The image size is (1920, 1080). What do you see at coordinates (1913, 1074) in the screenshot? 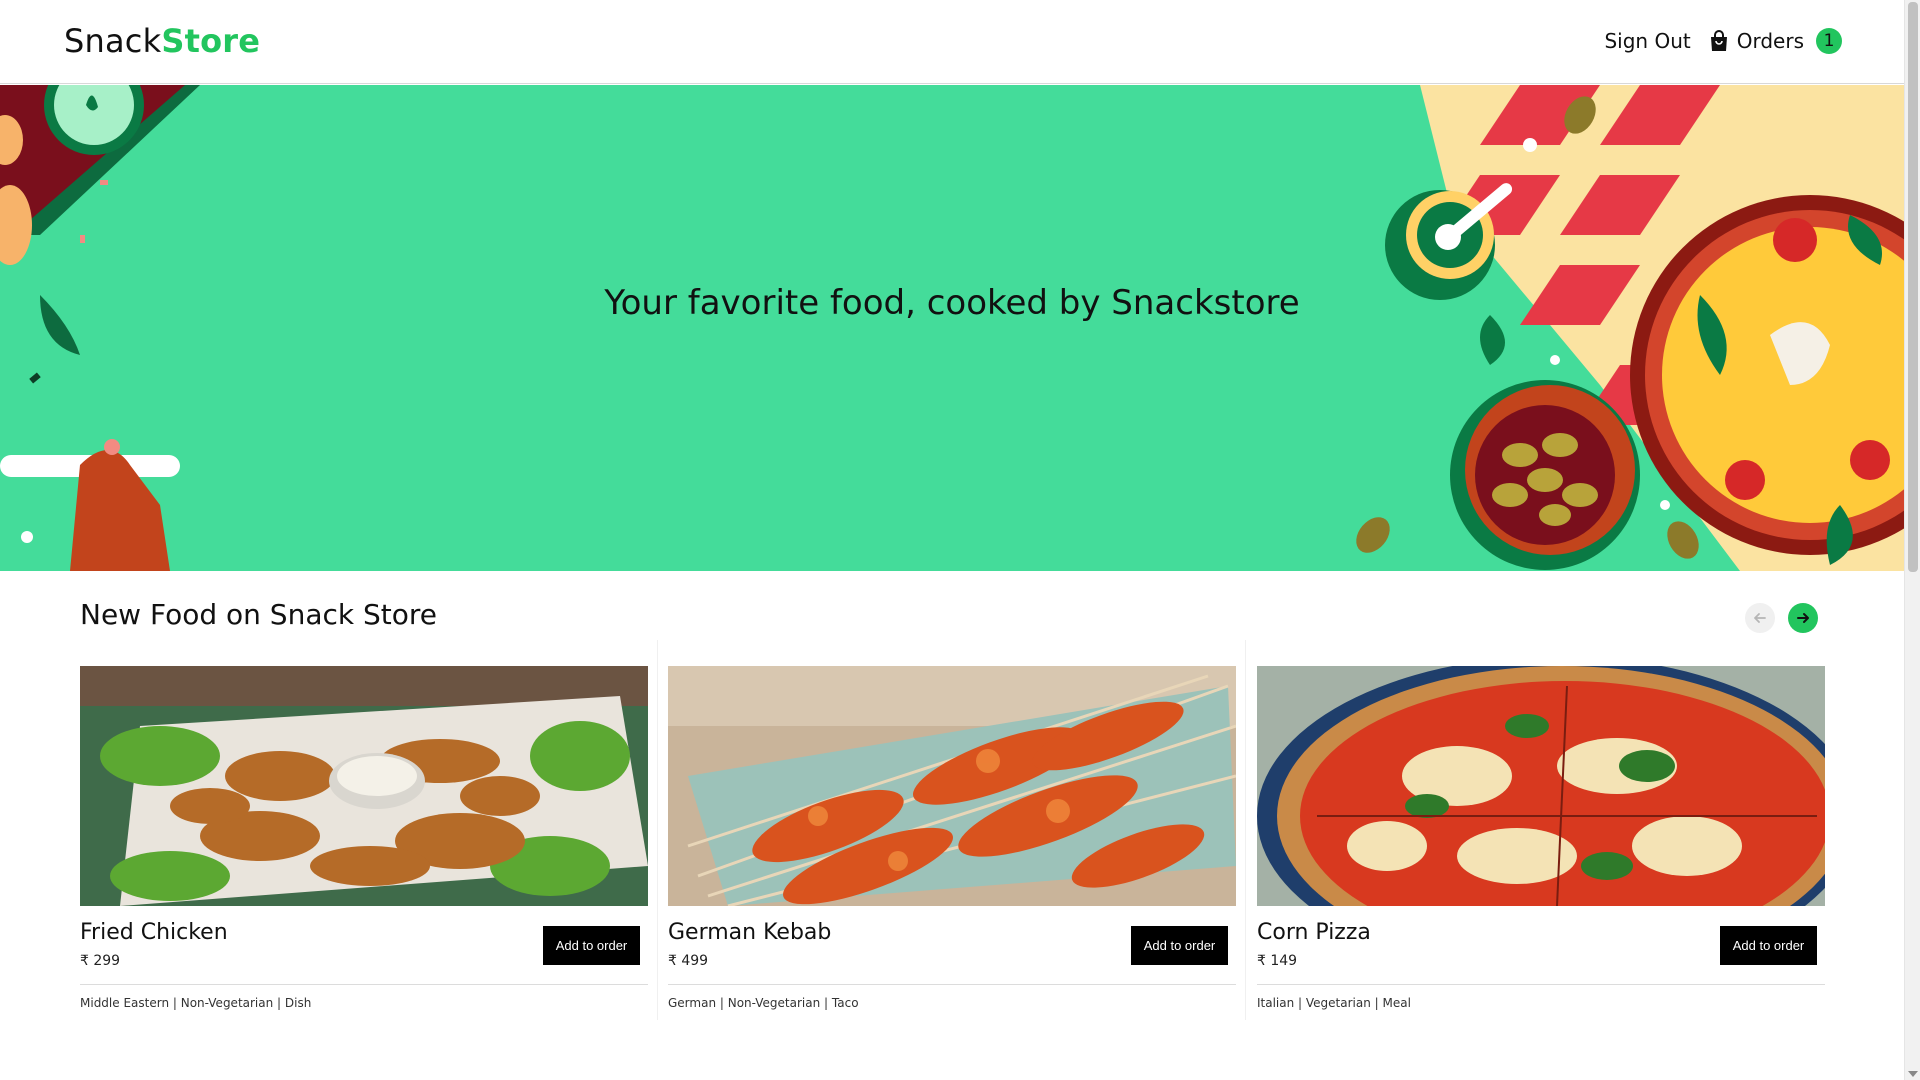
I see `scroll-down-arrow-icon` at bounding box center [1913, 1074].